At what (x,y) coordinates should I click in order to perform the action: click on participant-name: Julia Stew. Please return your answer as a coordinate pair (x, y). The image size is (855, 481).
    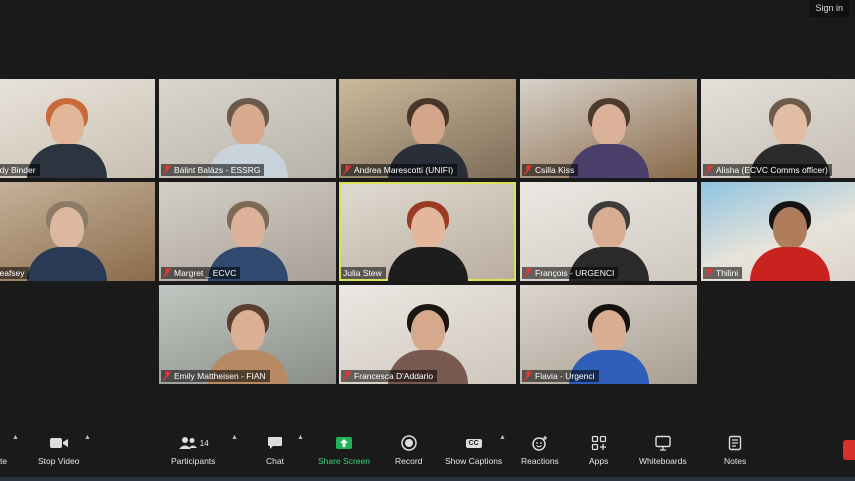
    Looking at the image, I should click on (362, 273).